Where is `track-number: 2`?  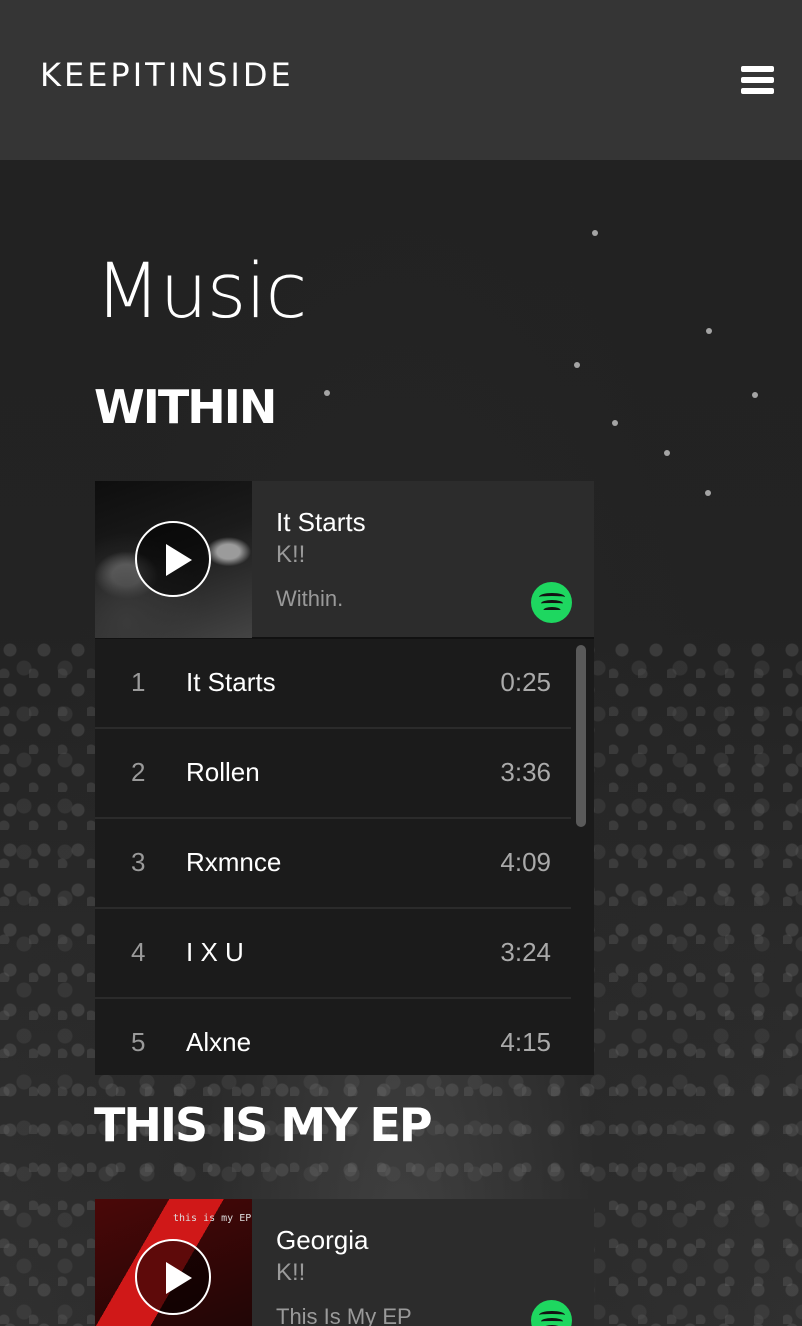
track-number: 2 is located at coordinates (138, 772).